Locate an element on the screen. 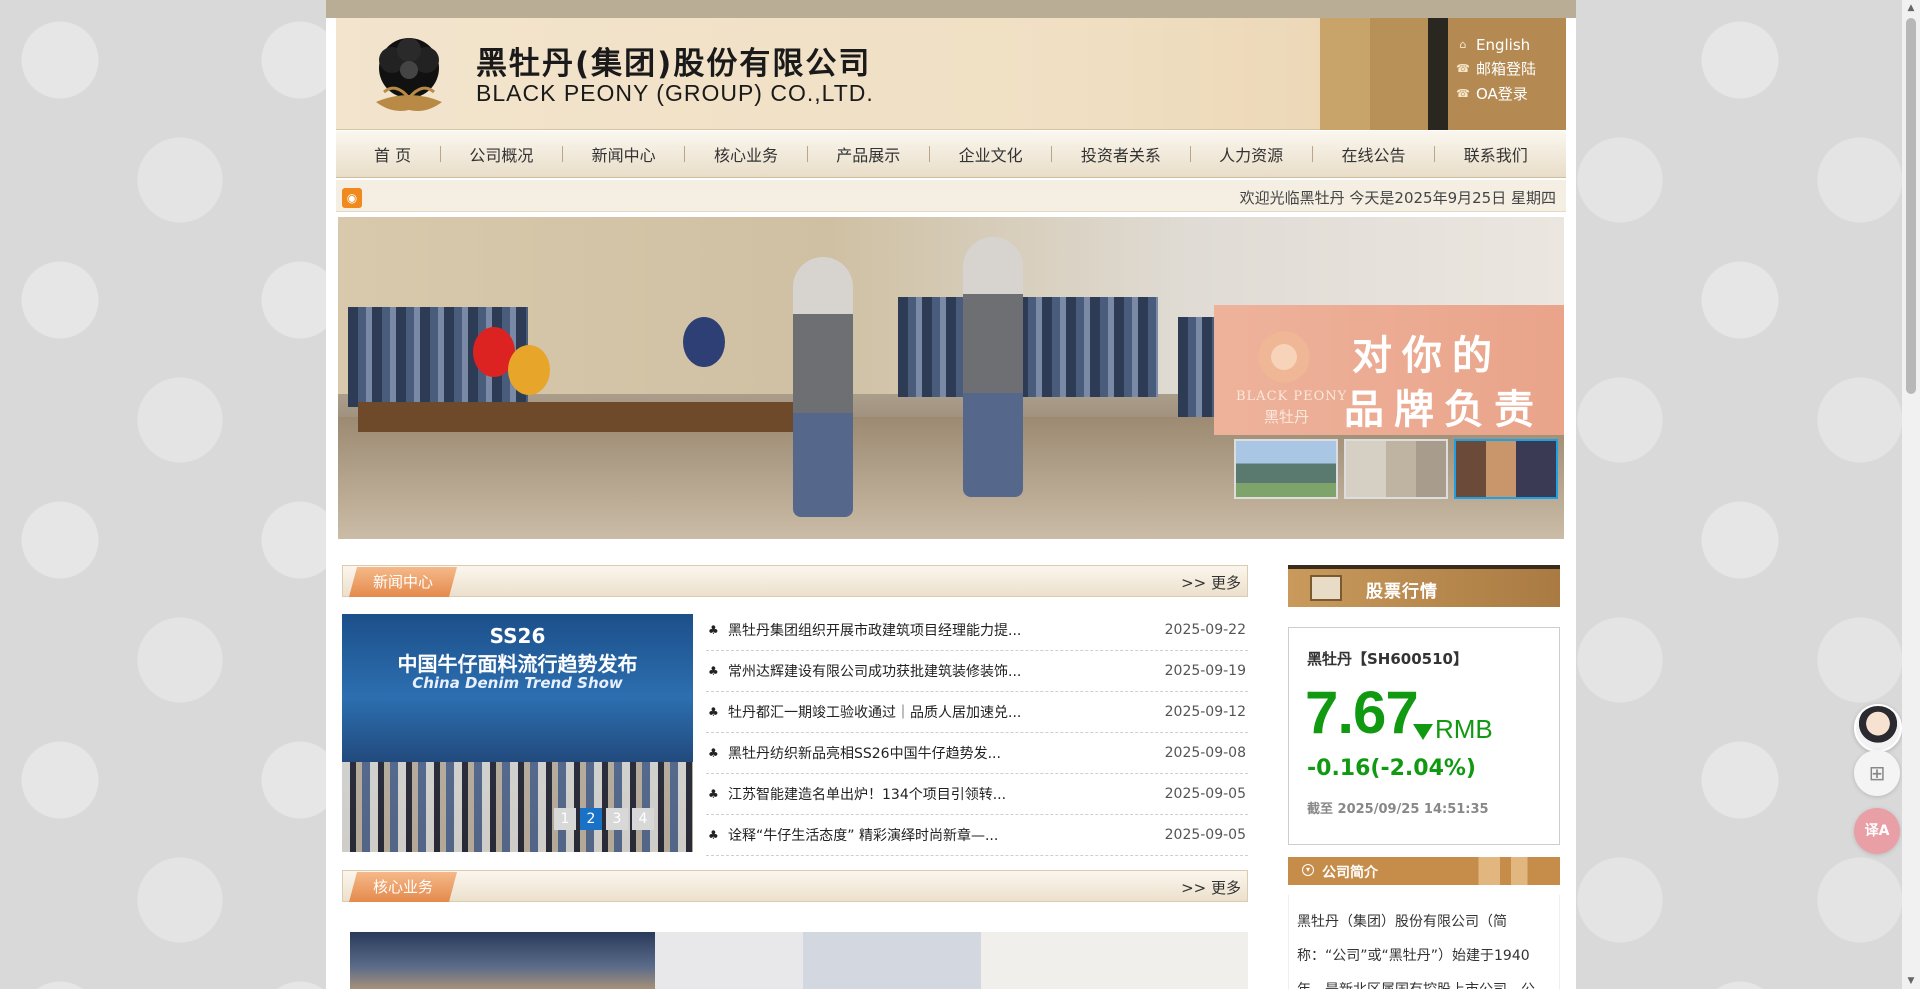  news-item-date: 2025-09-08 is located at coordinates (1205, 753).